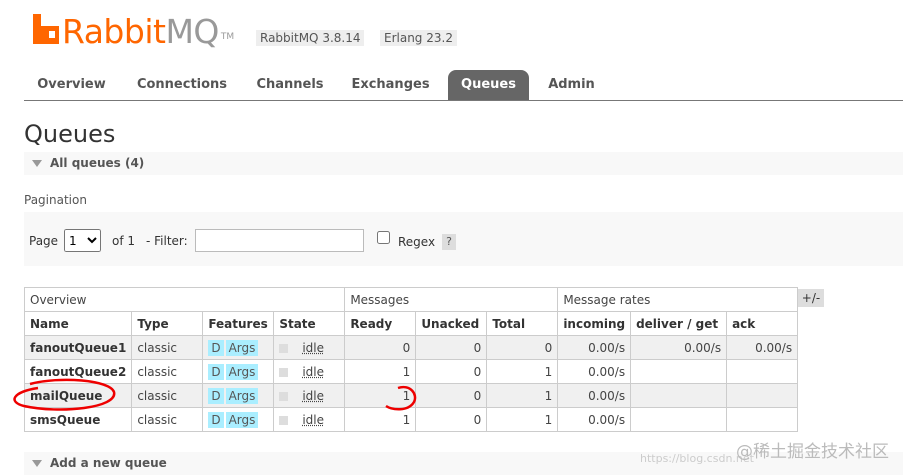 The width and height of the screenshot is (903, 475). What do you see at coordinates (284, 348) in the screenshot?
I see `state-indicator-icon` at bounding box center [284, 348].